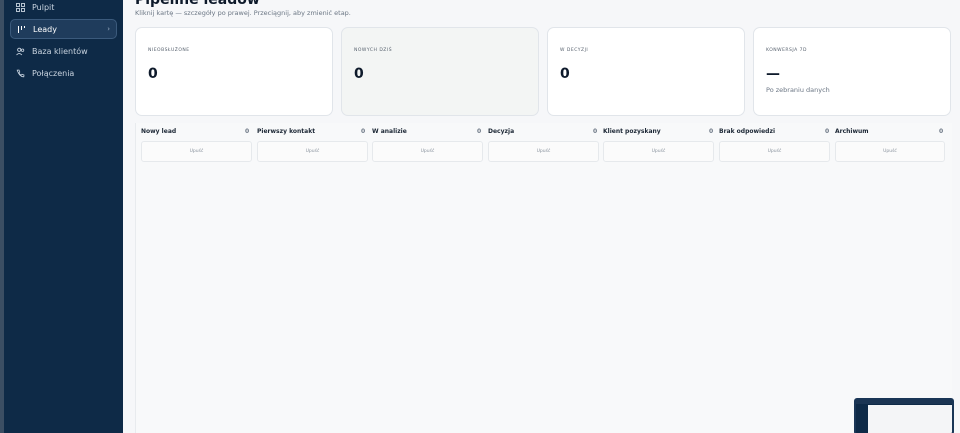 The image size is (960, 433). What do you see at coordinates (45, 29) in the screenshot?
I see `sidebar-item-label: Leady` at bounding box center [45, 29].